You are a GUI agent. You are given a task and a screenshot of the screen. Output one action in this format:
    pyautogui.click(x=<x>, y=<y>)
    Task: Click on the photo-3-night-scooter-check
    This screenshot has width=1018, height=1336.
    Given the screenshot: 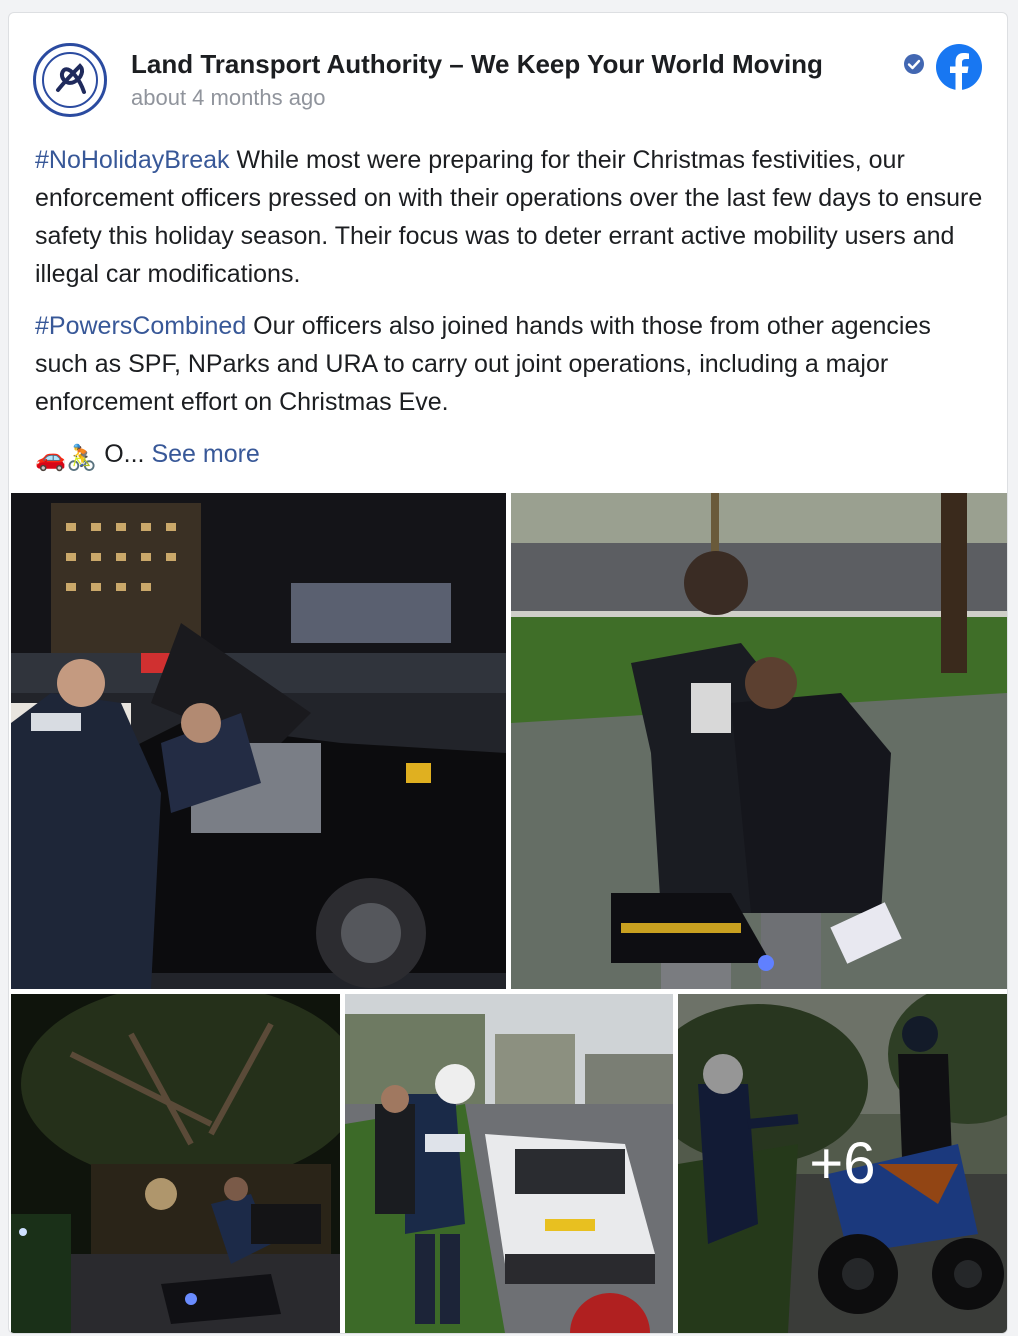 What is the action you would take?
    pyautogui.click(x=175, y=1163)
    